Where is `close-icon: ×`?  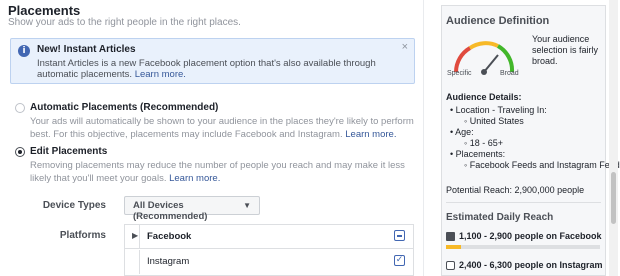
close-icon: × is located at coordinates (405, 47).